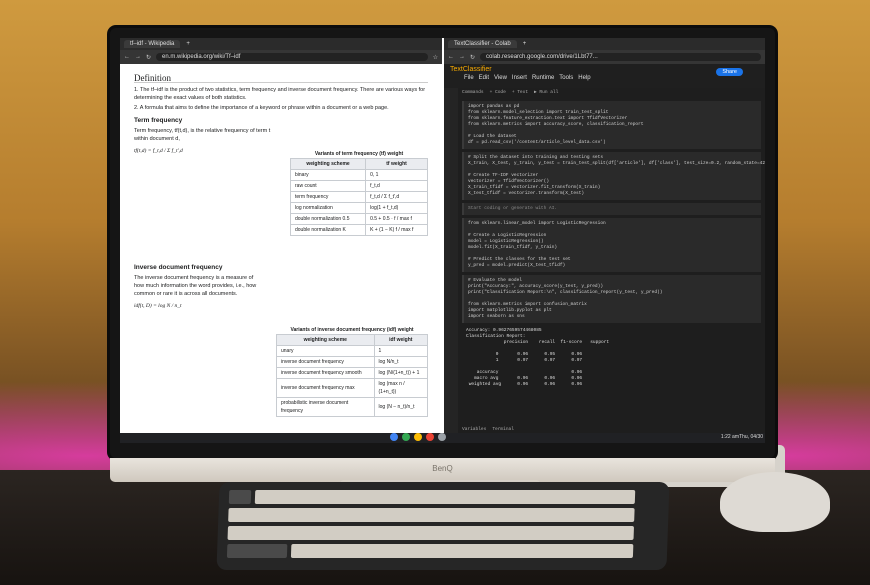 This screenshot has width=870, height=585. I want to click on idf-cell: inverse document frequency, so click(325, 362).